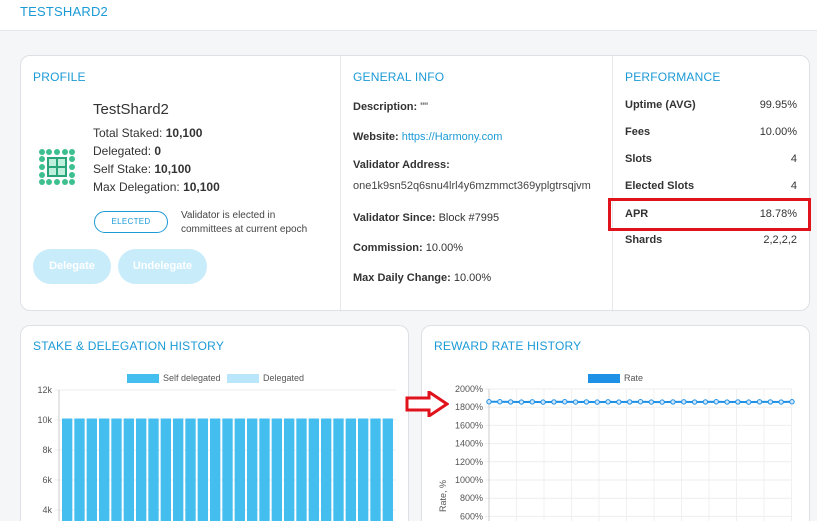 The width and height of the screenshot is (817, 521). Describe the element at coordinates (469, 462) in the screenshot. I see `y-tick-label: 1200%` at that location.